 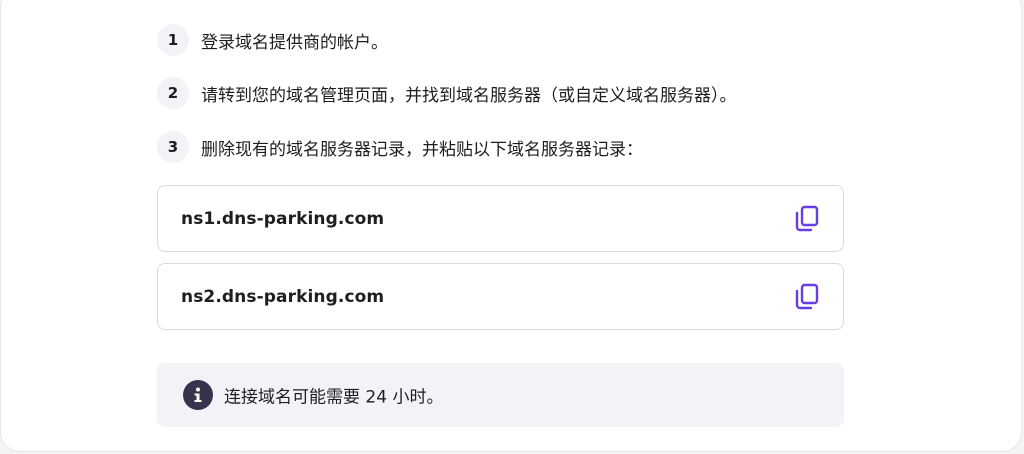 I want to click on step-number: 2, so click(x=173, y=93).